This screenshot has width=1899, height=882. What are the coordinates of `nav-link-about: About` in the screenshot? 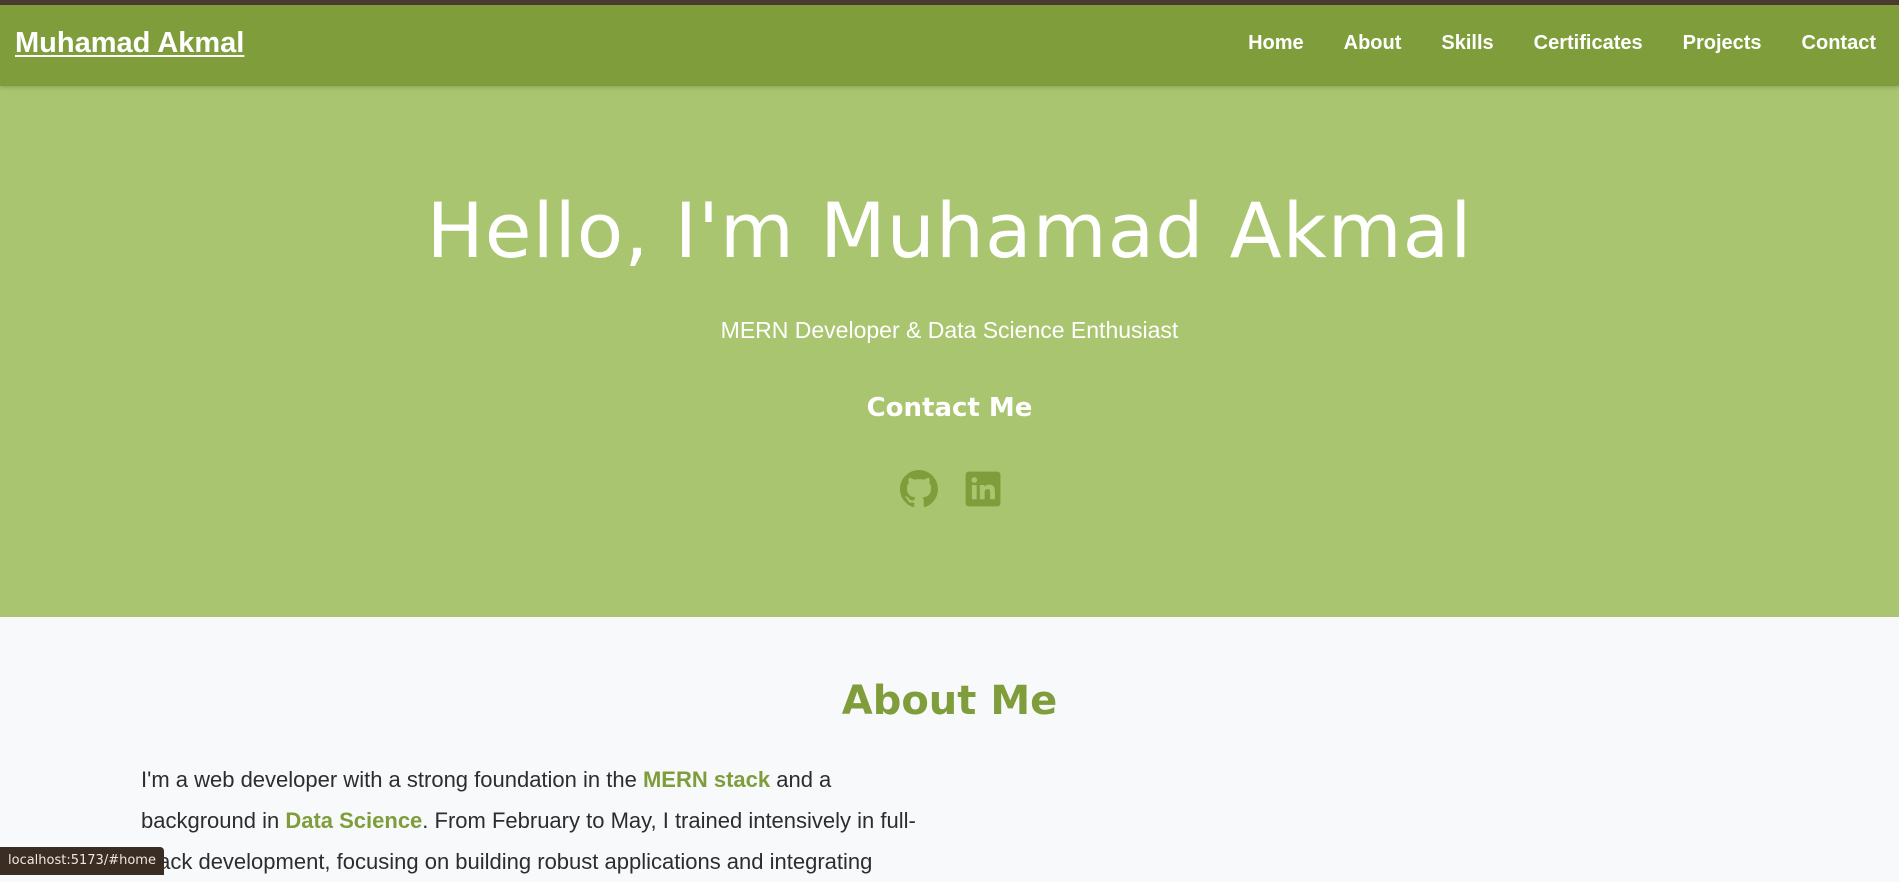 It's located at (1373, 43).